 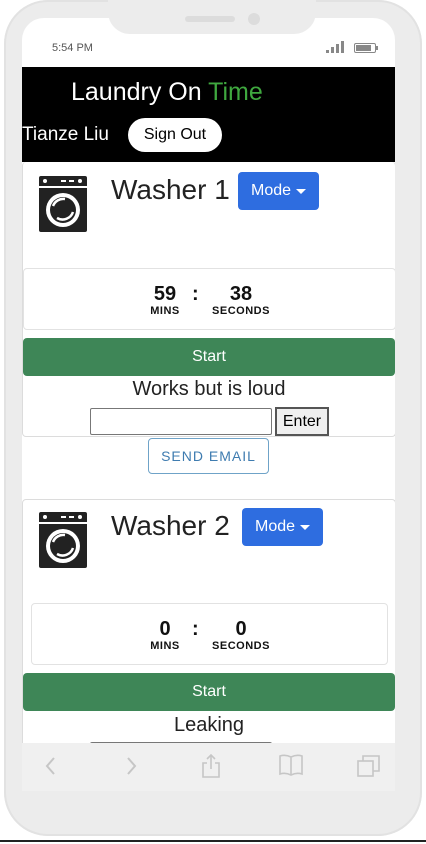 I want to click on tabs-icon, so click(x=369, y=766).